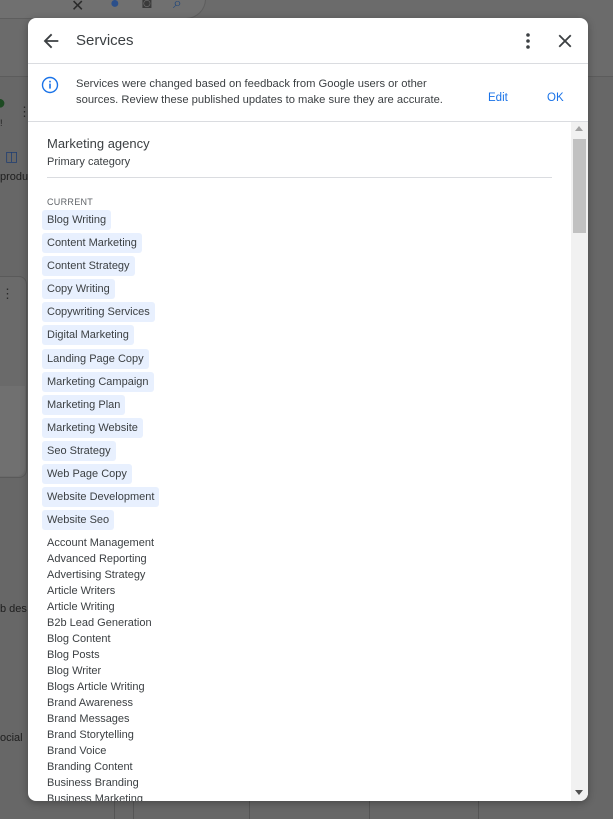  Describe the element at coordinates (498, 98) in the screenshot. I see `edit-button: Edit` at that location.